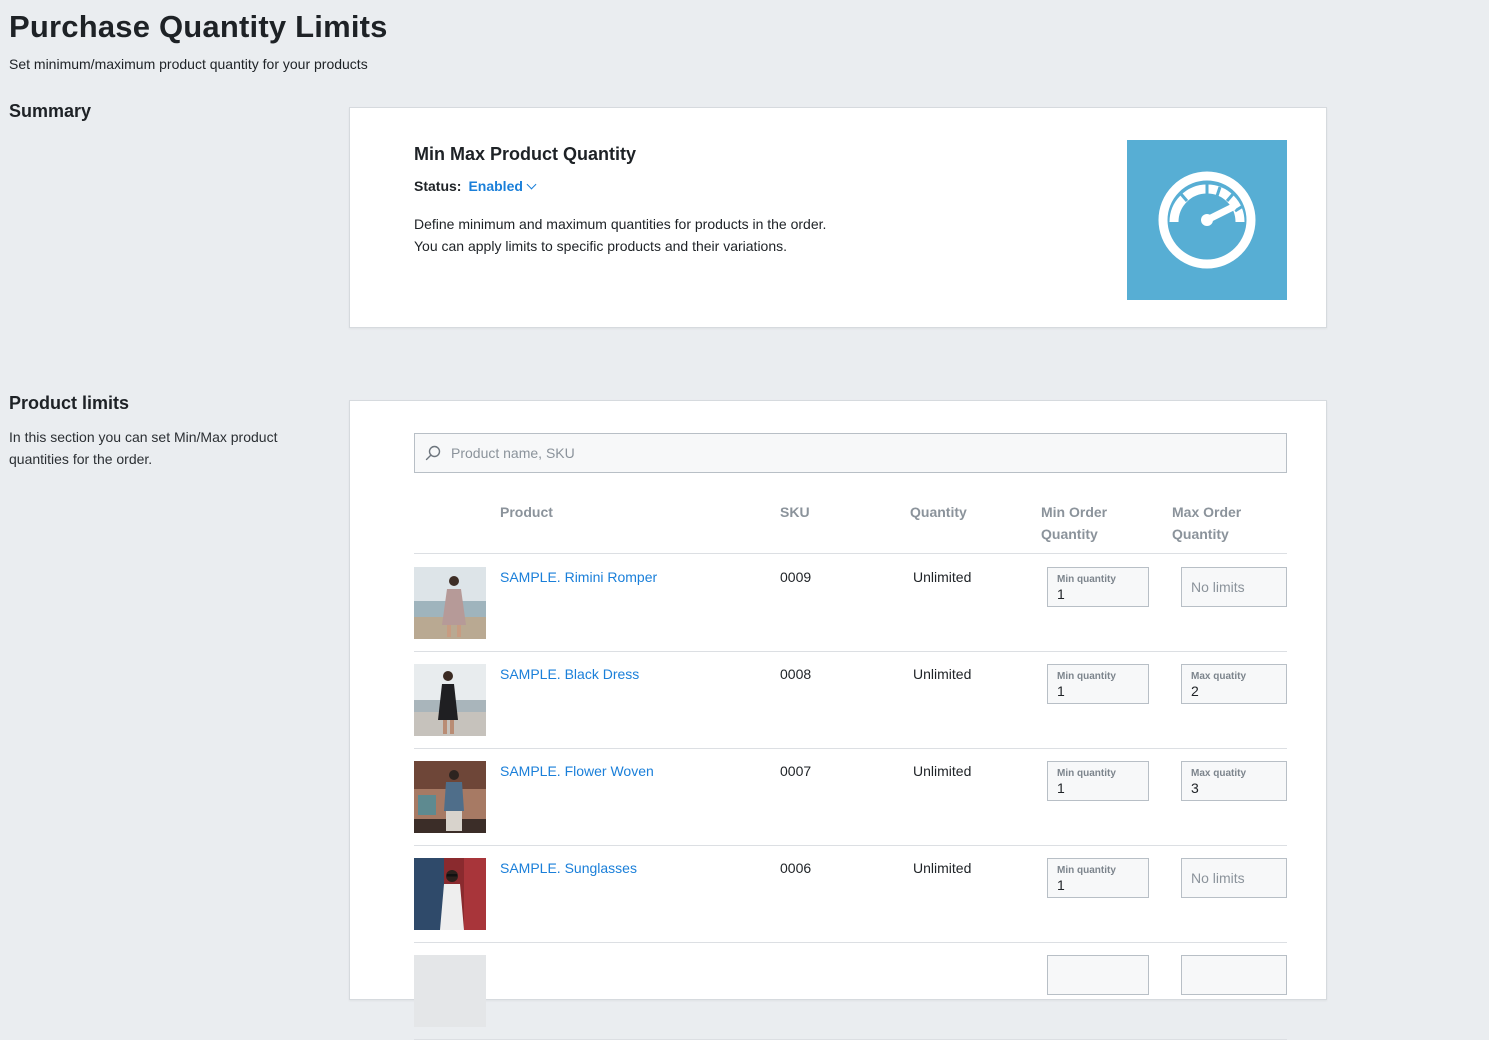 This screenshot has height=1040, width=1489. I want to click on product-link: SAMPLE. Flower Woven, so click(577, 771).